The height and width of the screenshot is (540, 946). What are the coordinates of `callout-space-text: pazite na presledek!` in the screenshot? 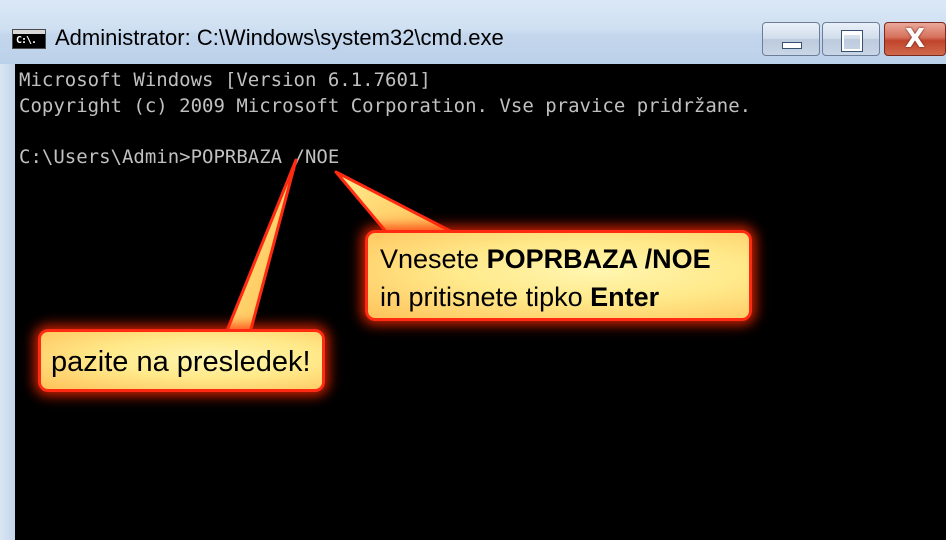 It's located at (181, 362).